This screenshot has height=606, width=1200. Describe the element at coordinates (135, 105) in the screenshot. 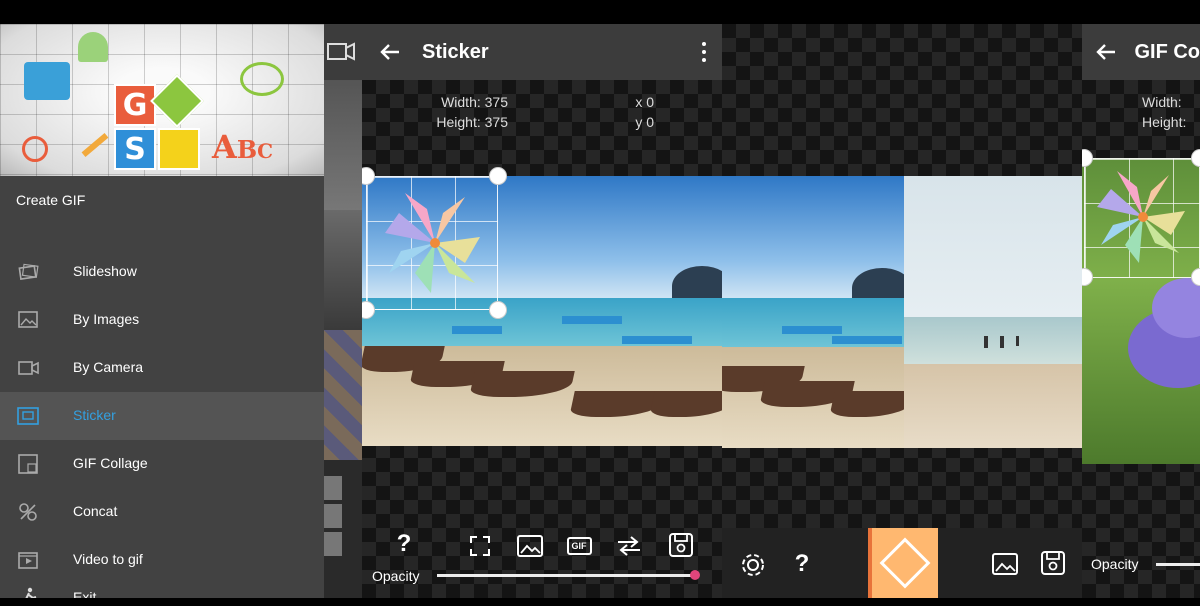

I see `logo-tile-g: G` at that location.